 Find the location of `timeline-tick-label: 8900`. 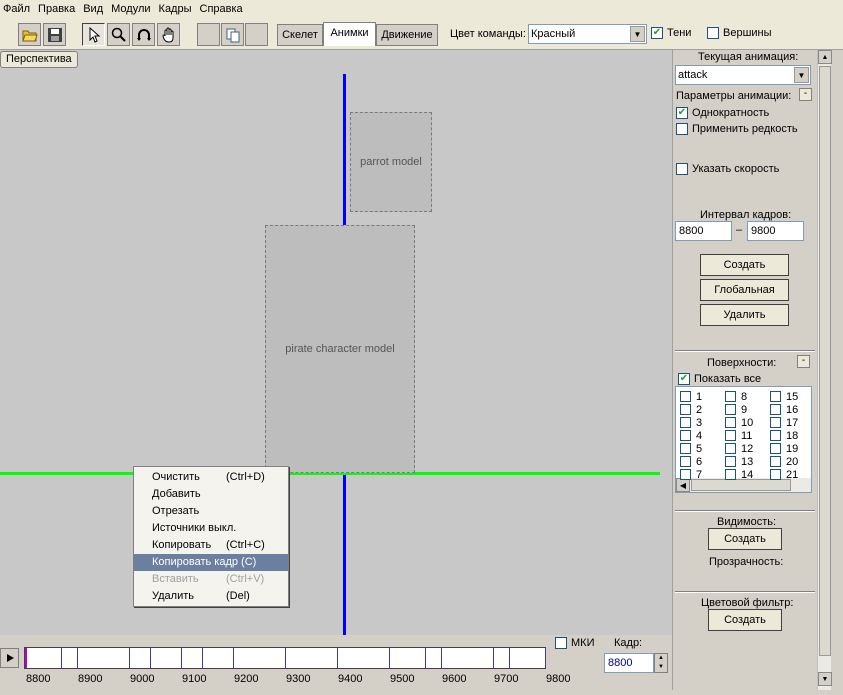

timeline-tick-label: 8900 is located at coordinates (90, 679).